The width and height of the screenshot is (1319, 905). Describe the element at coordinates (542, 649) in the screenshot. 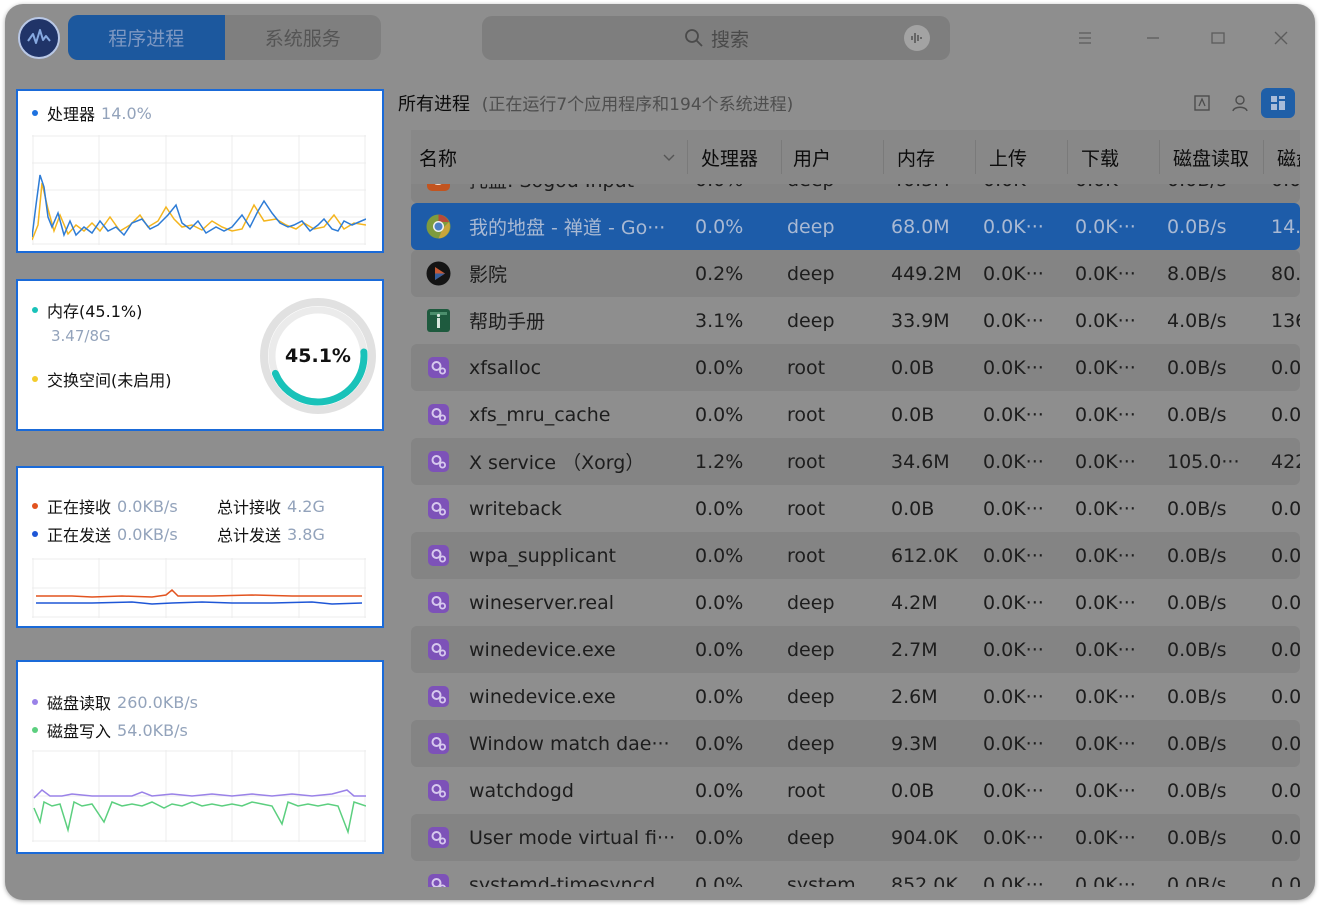

I see `cell-name: winedevice.exe` at that location.